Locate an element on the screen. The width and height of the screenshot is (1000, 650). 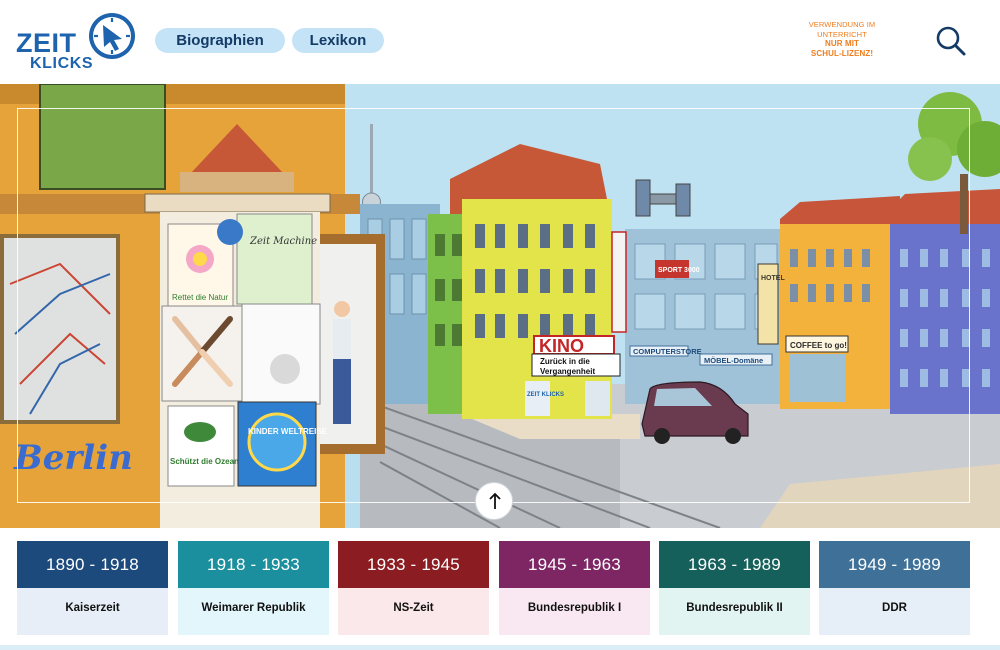
sign-coffee: COFFEE to go! is located at coordinates (818, 345).